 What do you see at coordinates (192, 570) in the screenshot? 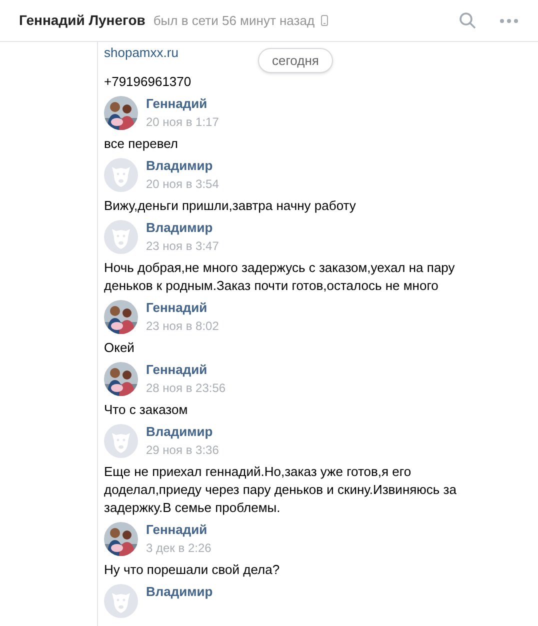
I see `message-text: Ну что порешали свой дела?` at bounding box center [192, 570].